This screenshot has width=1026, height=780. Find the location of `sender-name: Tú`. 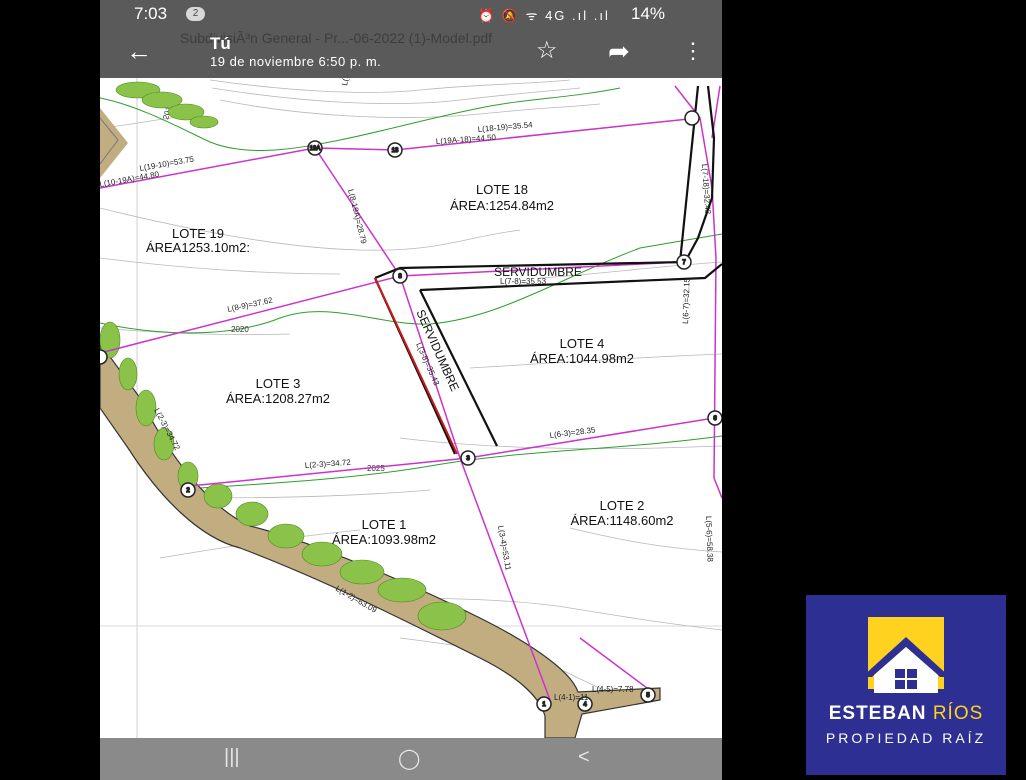

sender-name: Tú is located at coordinates (220, 43).